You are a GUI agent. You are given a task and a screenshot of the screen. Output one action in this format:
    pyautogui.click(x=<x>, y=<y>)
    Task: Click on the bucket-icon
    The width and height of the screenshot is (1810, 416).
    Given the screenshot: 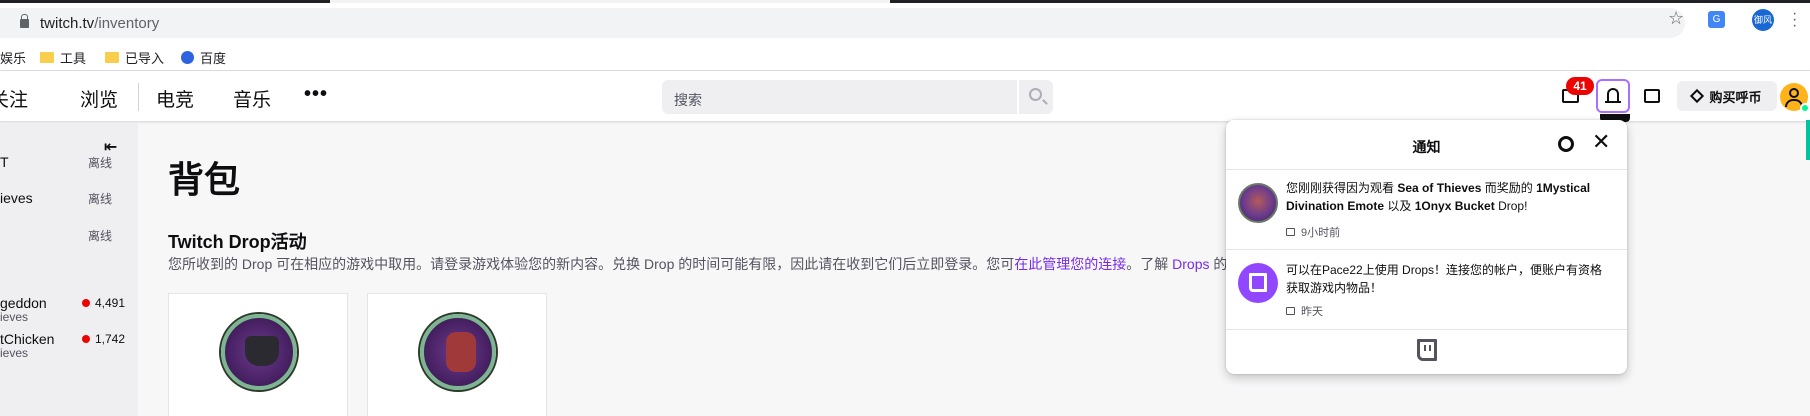 What is the action you would take?
    pyautogui.click(x=262, y=351)
    